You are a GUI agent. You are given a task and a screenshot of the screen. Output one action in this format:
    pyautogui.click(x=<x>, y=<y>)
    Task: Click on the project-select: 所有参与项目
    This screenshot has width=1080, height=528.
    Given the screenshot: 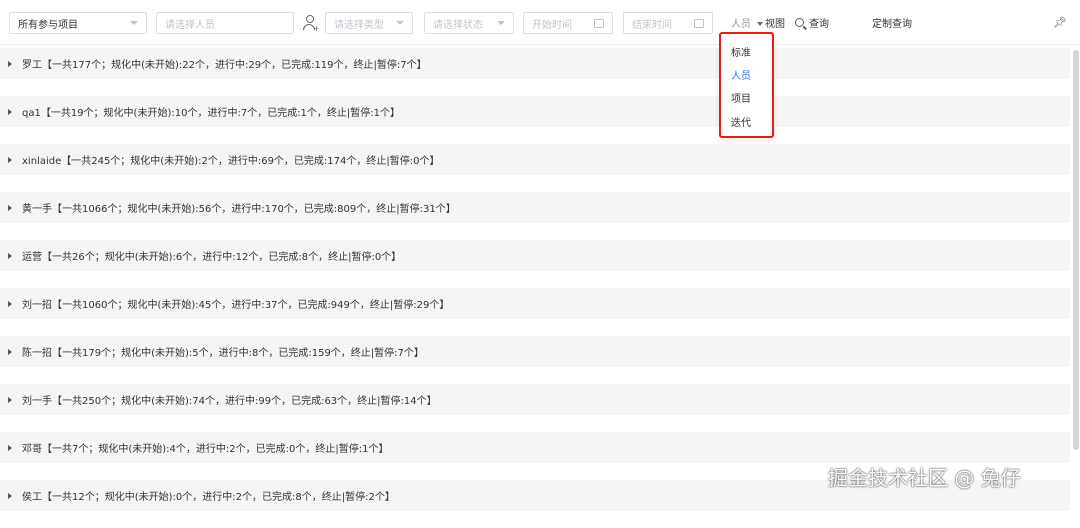 What is the action you would take?
    pyautogui.click(x=78, y=23)
    